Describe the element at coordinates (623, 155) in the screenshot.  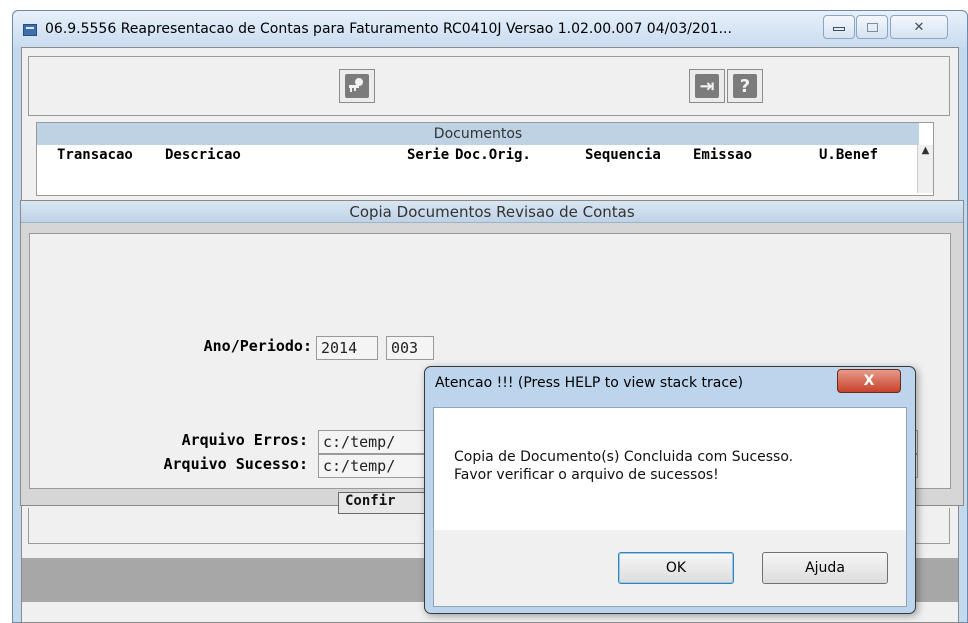
I see `column-sequencia: Sequencia` at that location.